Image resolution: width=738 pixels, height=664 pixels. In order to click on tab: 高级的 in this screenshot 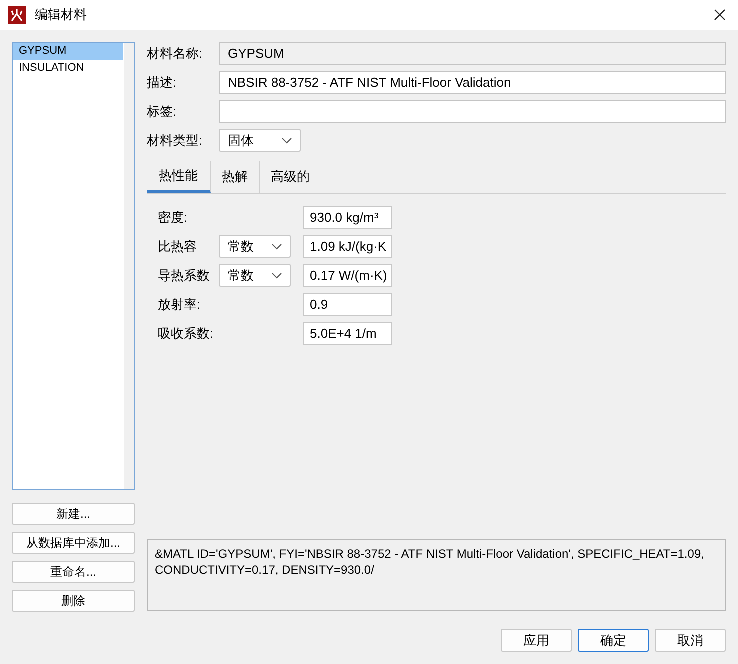, I will do `click(290, 177)`.